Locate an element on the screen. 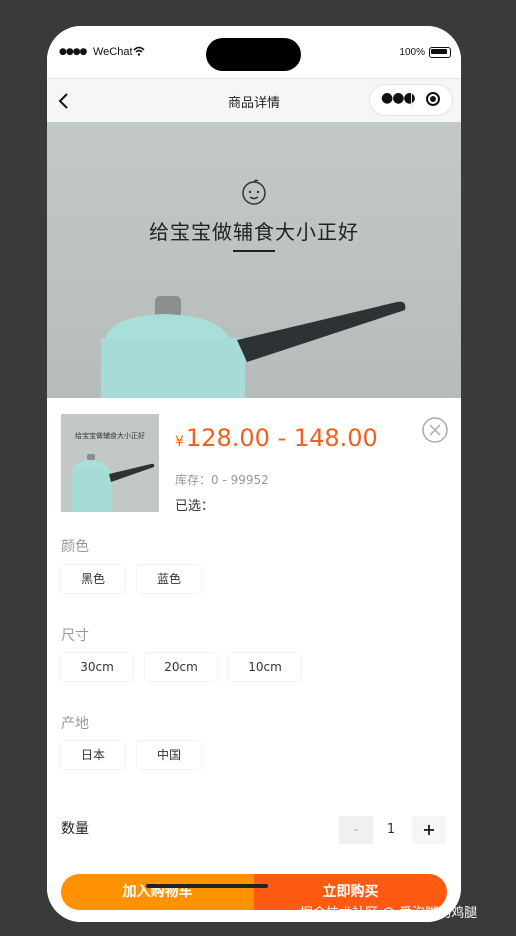 This screenshot has height=936, width=516. price-range: ¥128.00 - 148.00 is located at coordinates (276, 438).